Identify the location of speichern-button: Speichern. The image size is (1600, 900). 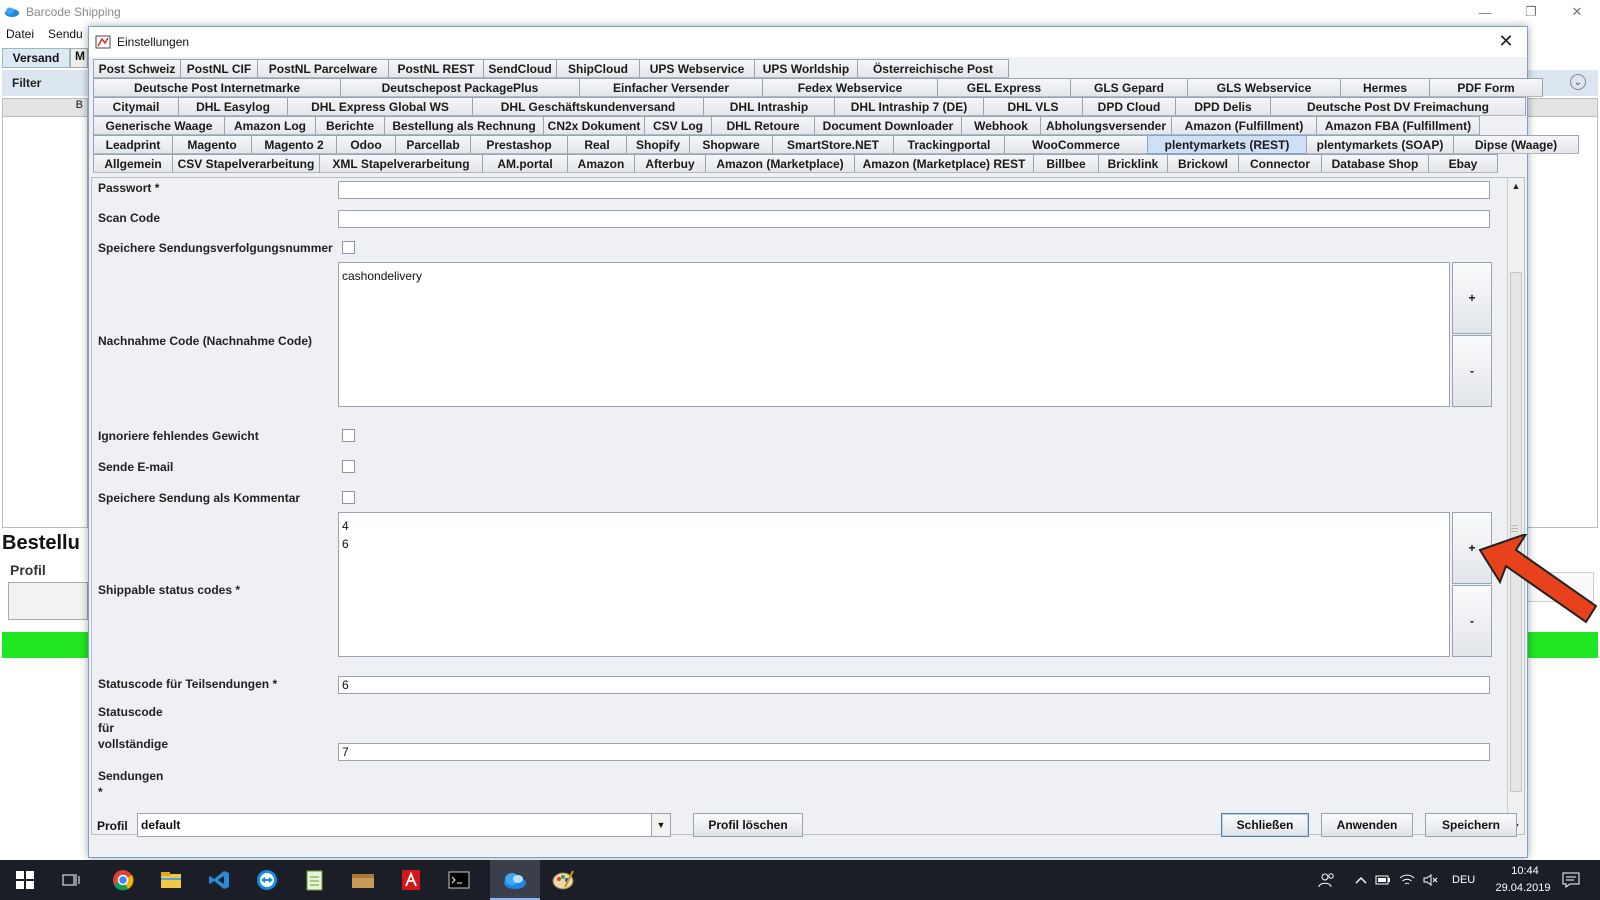
(1471, 825).